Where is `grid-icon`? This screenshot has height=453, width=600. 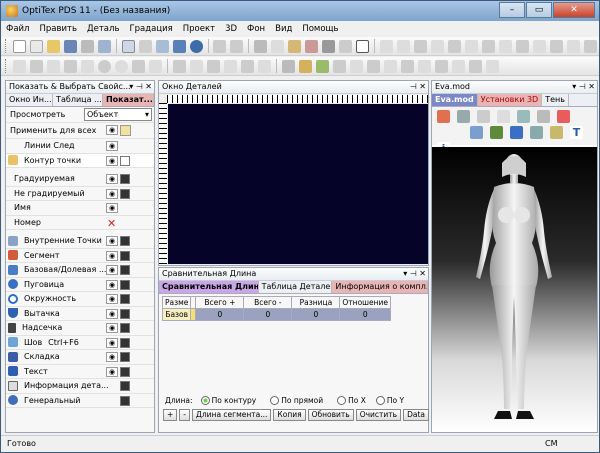 grid-icon is located at coordinates (346, 46).